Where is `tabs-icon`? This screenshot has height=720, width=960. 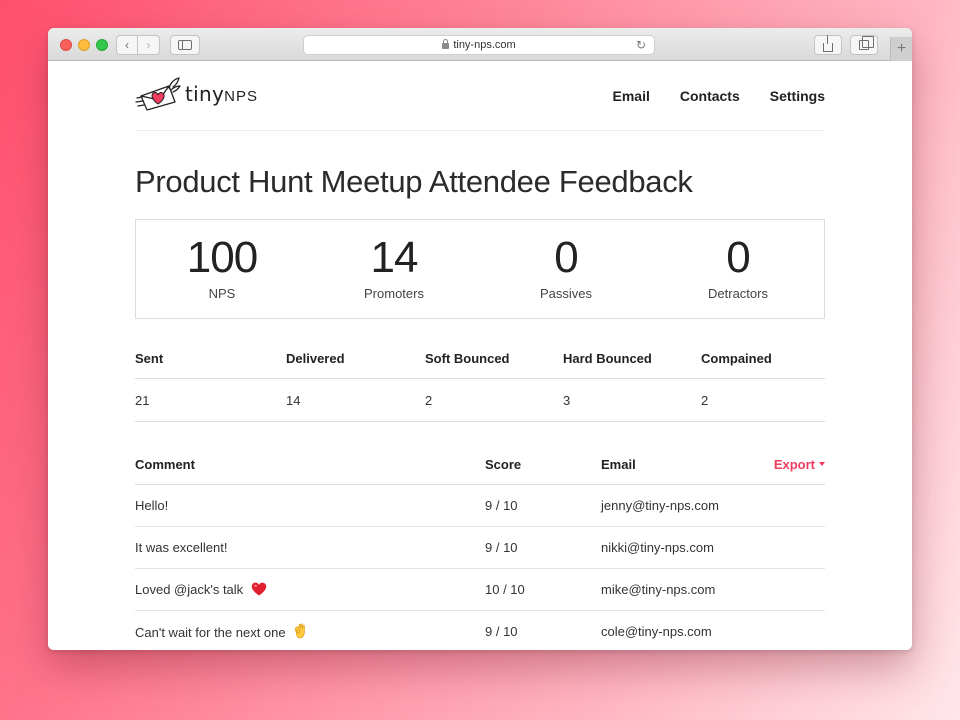 tabs-icon is located at coordinates (866, 43).